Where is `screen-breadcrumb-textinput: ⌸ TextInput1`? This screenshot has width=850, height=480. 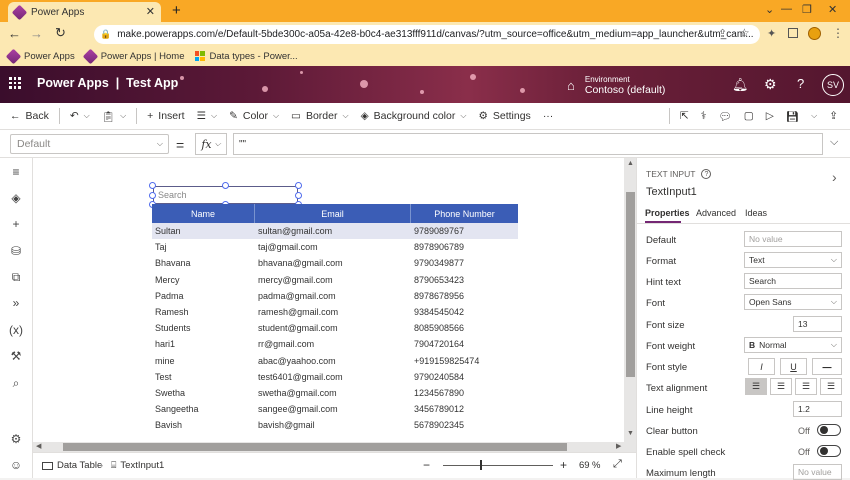
screen-breadcrumb-textinput: ⌸ TextInput1 is located at coordinates (137, 465).